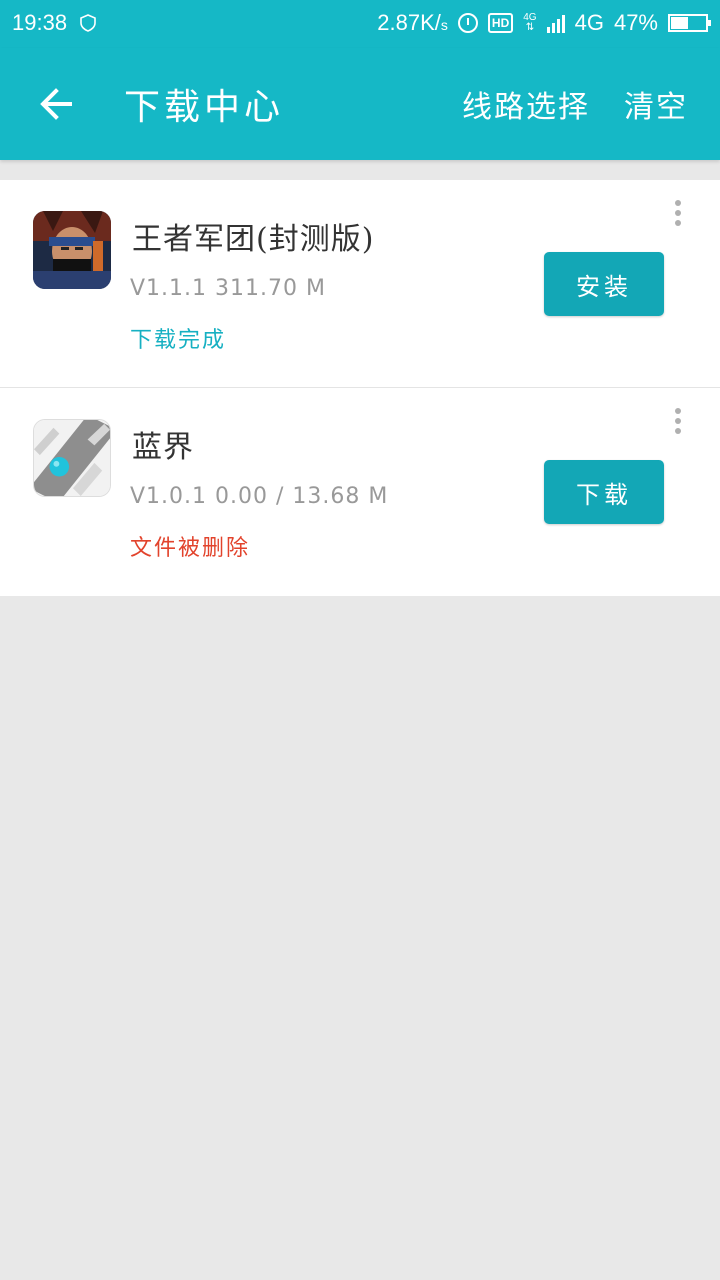  I want to click on download-button: 下载, so click(604, 492).